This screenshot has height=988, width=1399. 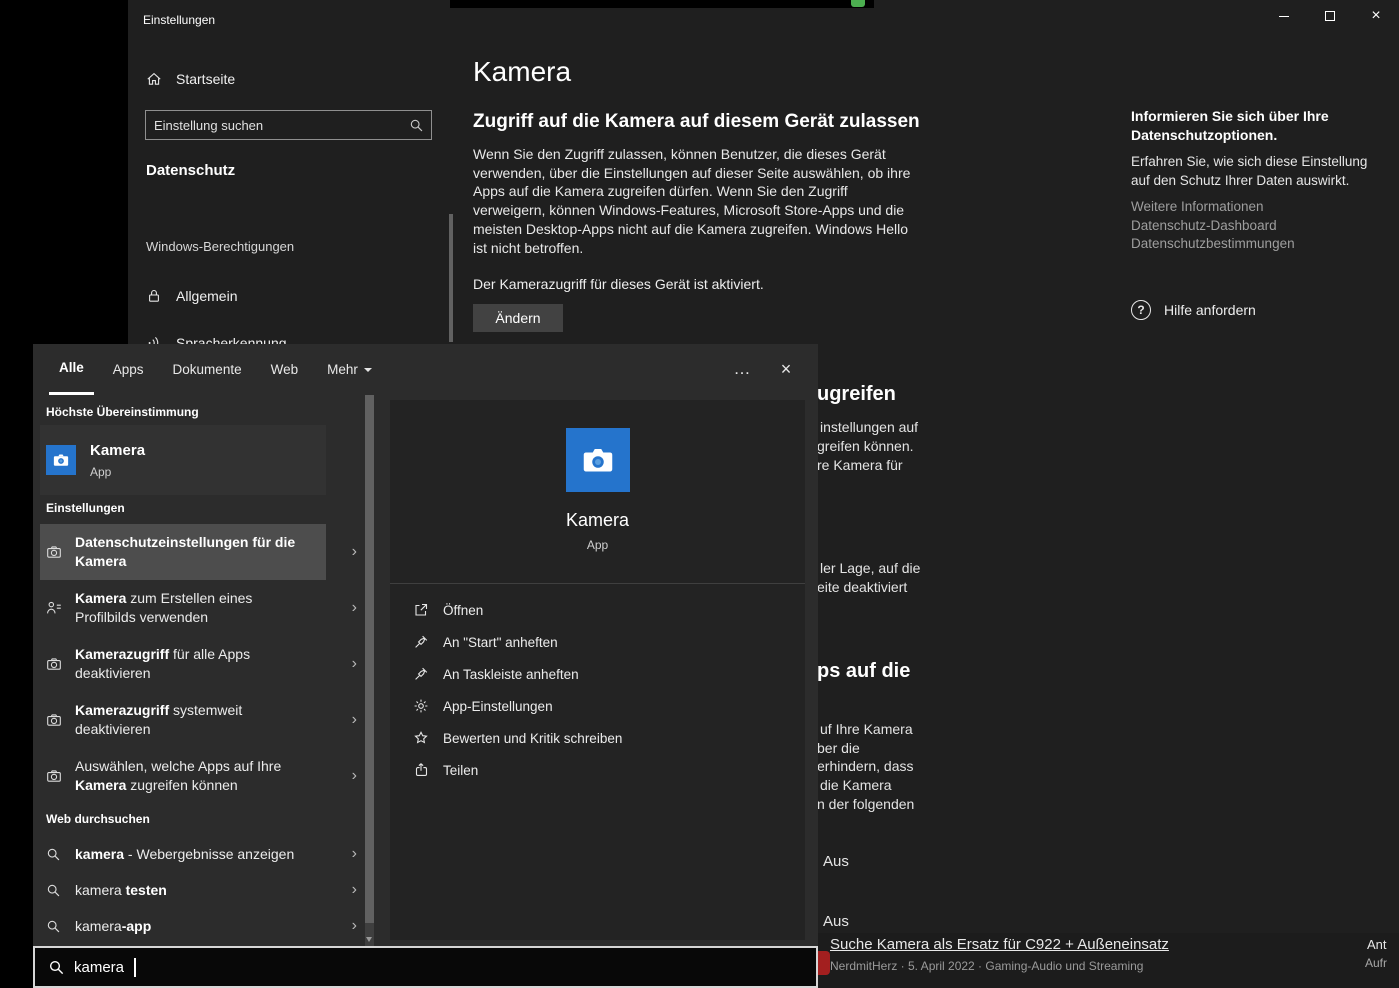 I want to click on action-an-start-anheften: An "Start" anheften, so click(x=597, y=642).